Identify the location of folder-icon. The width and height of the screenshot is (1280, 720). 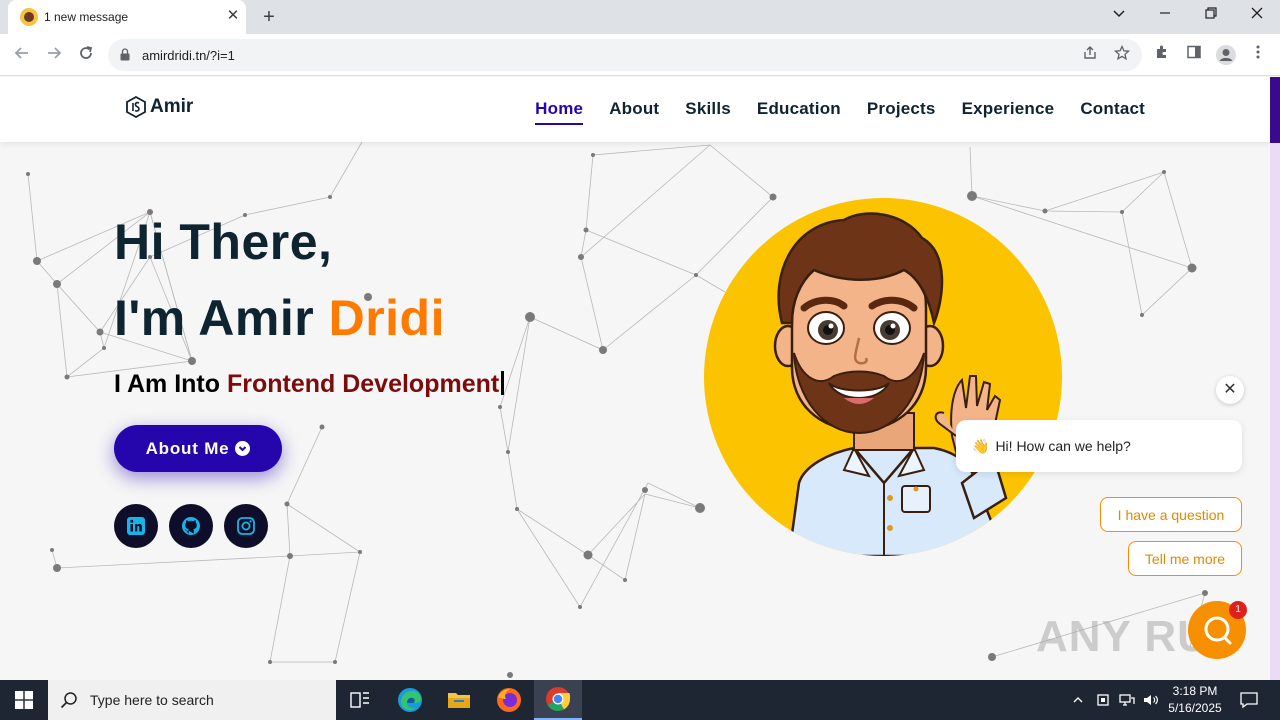
(459, 700).